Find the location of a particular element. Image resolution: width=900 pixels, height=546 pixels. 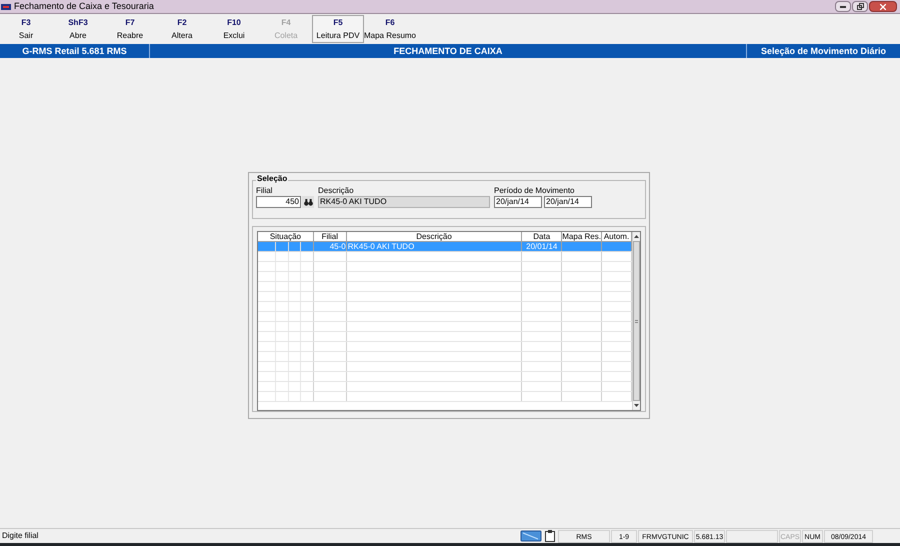

vertical-scrollbar is located at coordinates (636, 321).